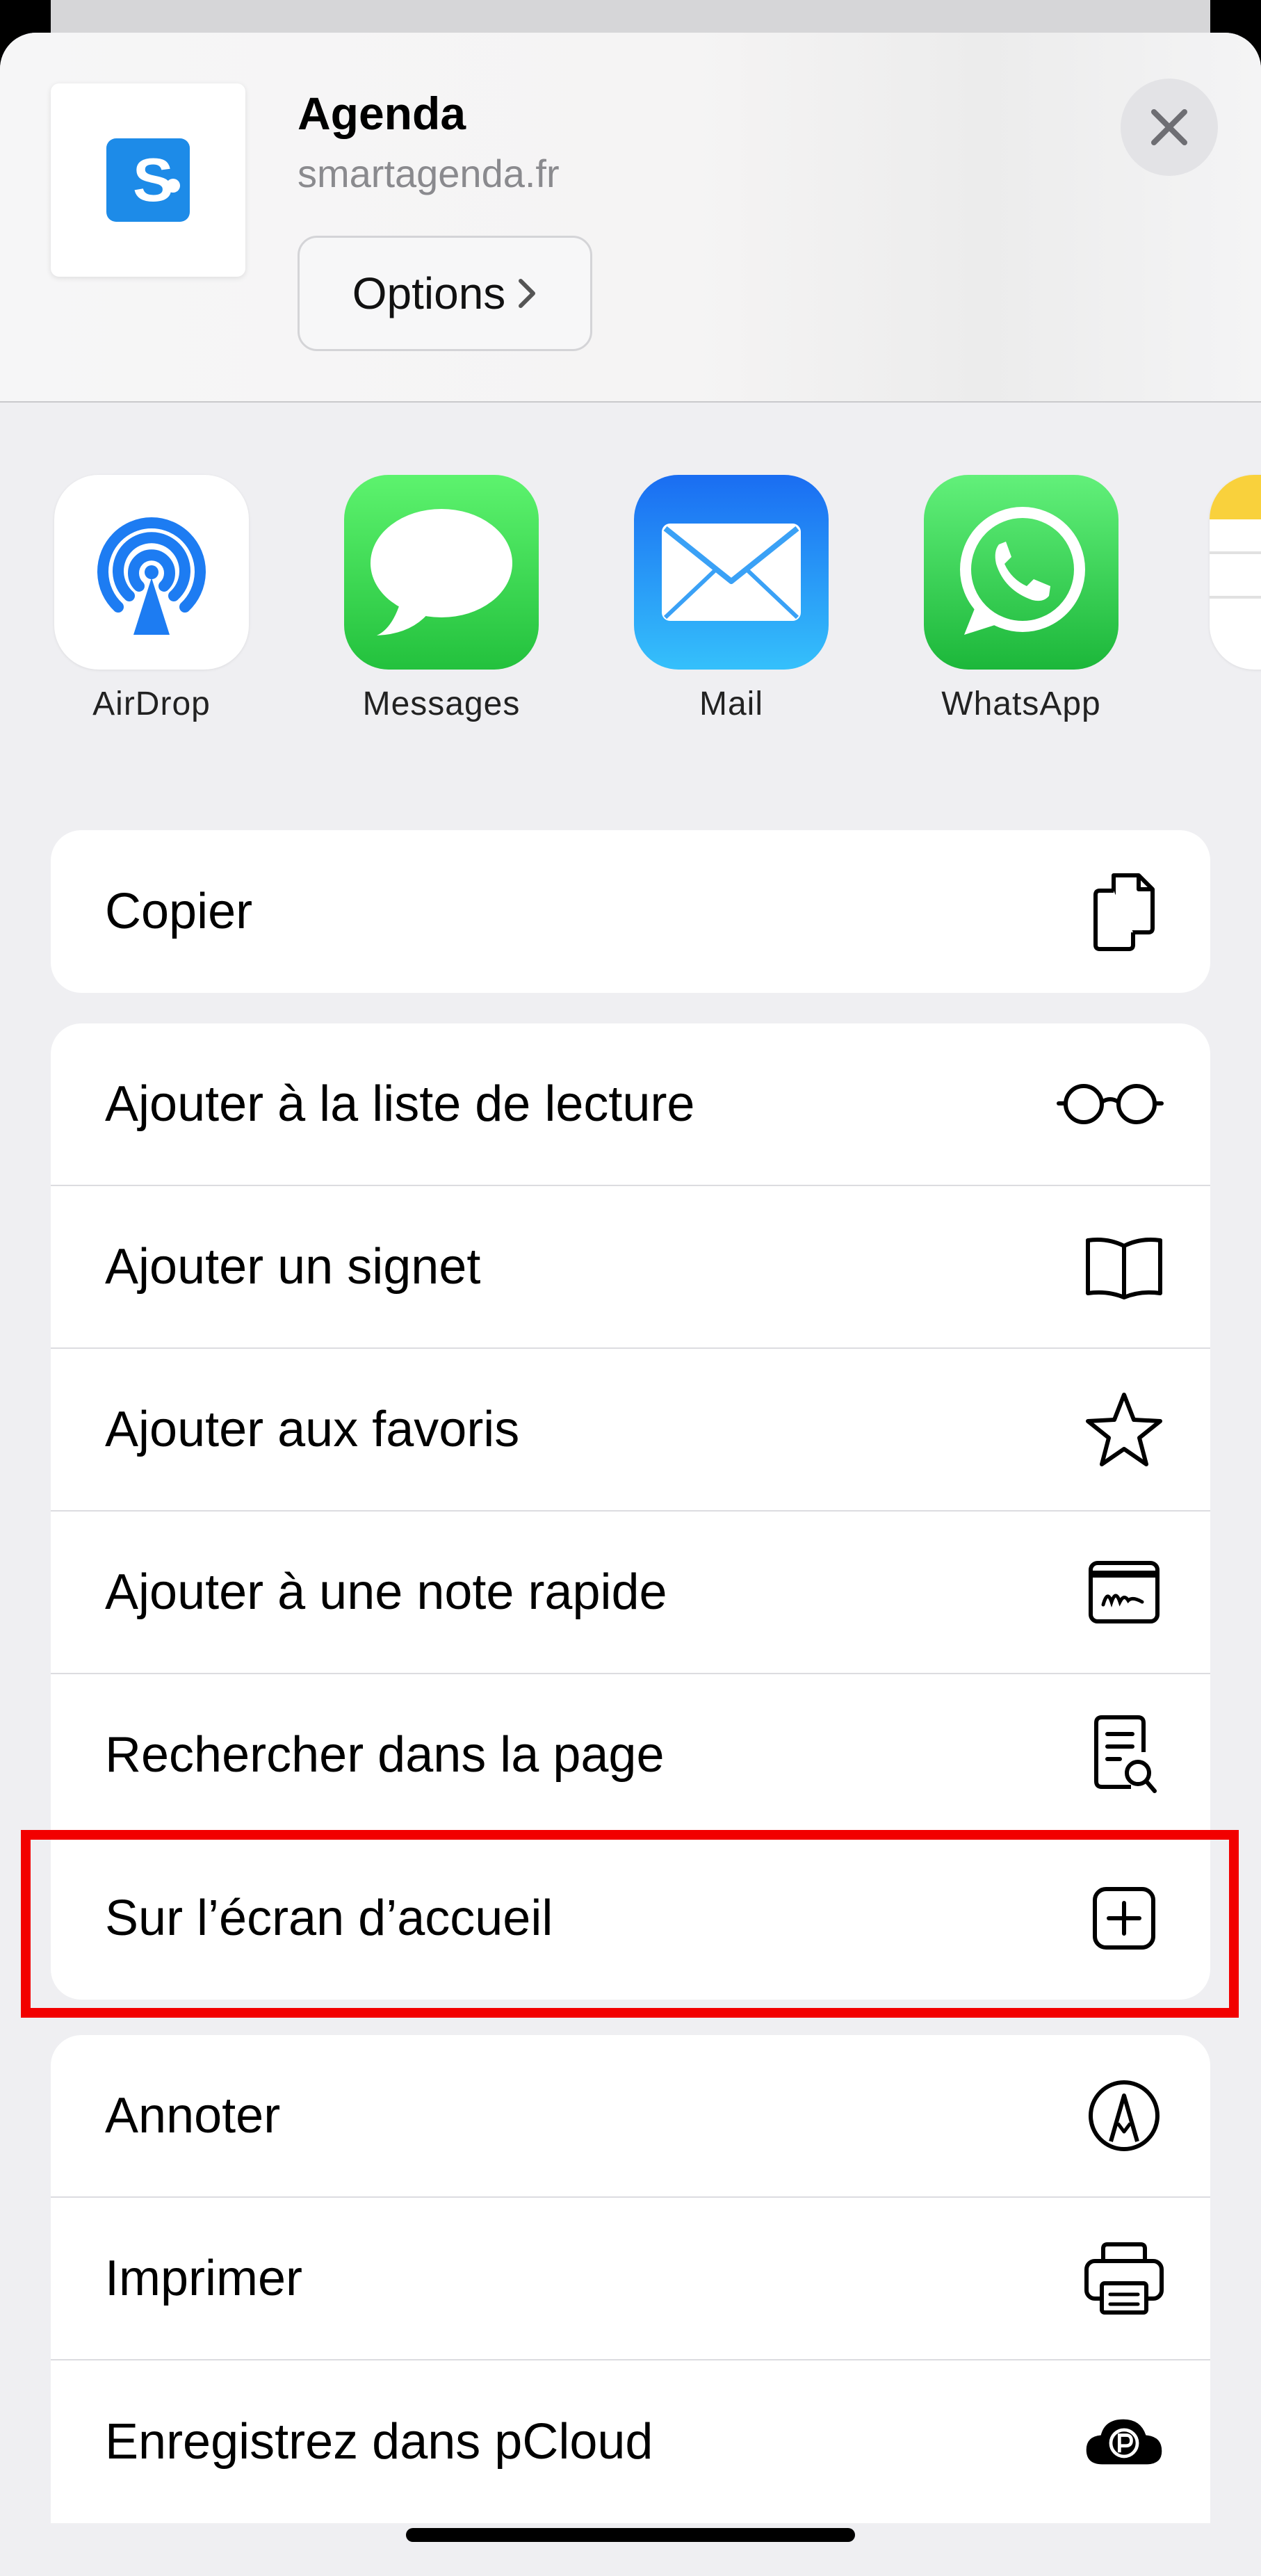 This screenshot has height=2576, width=1261. Describe the element at coordinates (429, 293) in the screenshot. I see `options-label: Options` at that location.